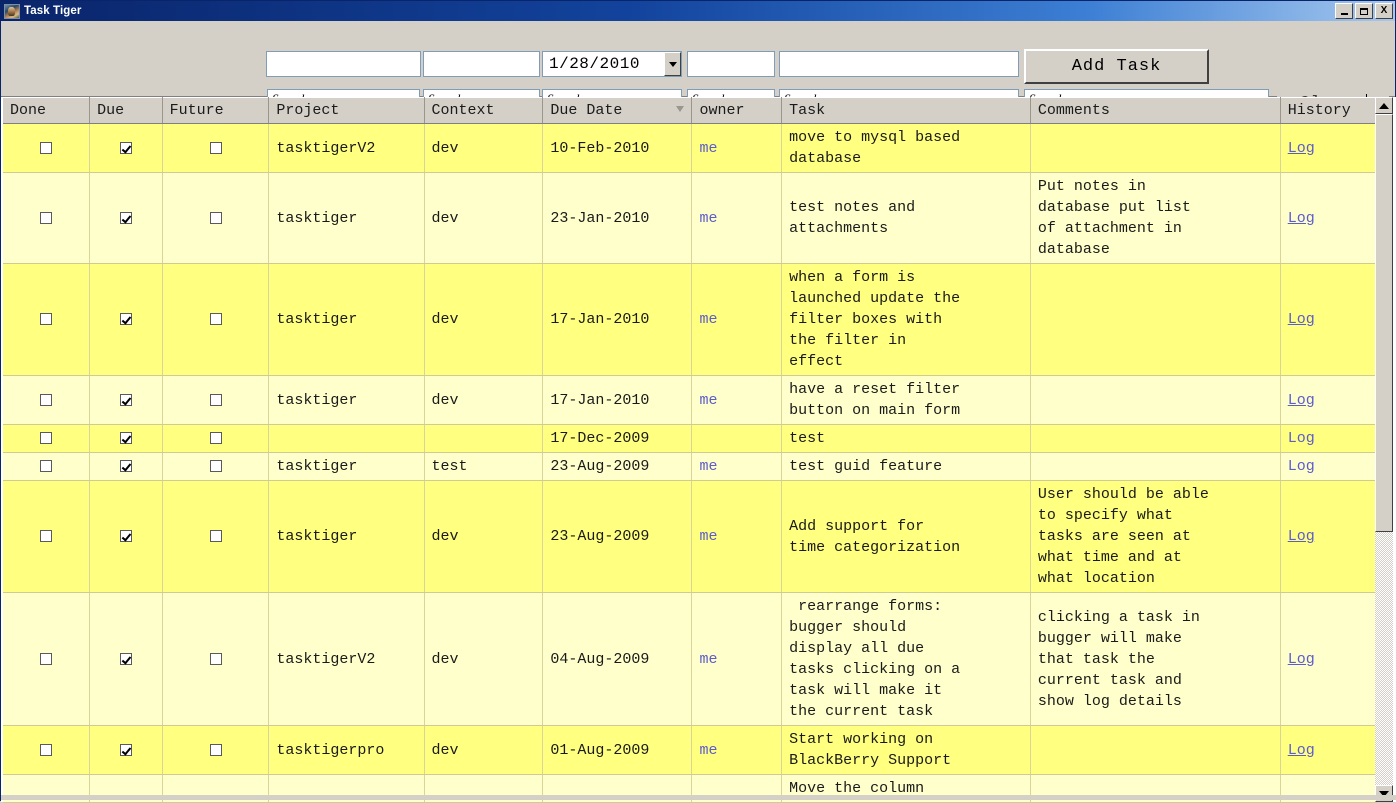 The height and width of the screenshot is (803, 1396). I want to click on cell-task: test guid feature, so click(906, 466).